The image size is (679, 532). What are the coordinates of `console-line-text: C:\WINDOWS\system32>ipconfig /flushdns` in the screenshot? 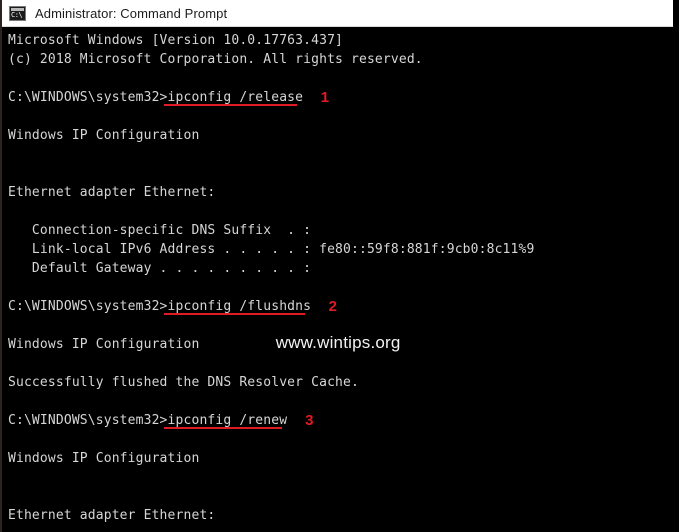 It's located at (160, 306).